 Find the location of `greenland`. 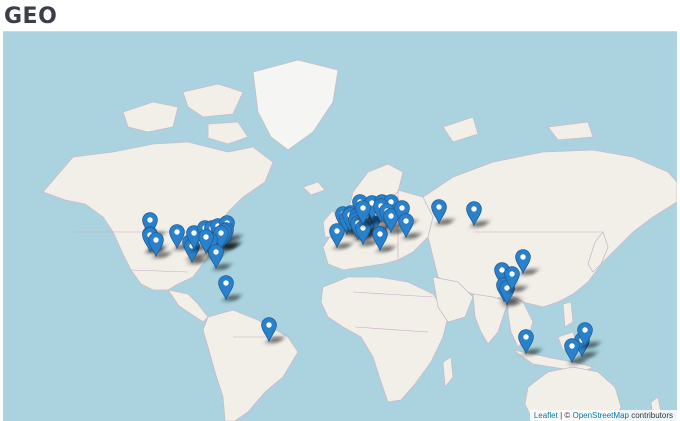

greenland is located at coordinates (295, 105).